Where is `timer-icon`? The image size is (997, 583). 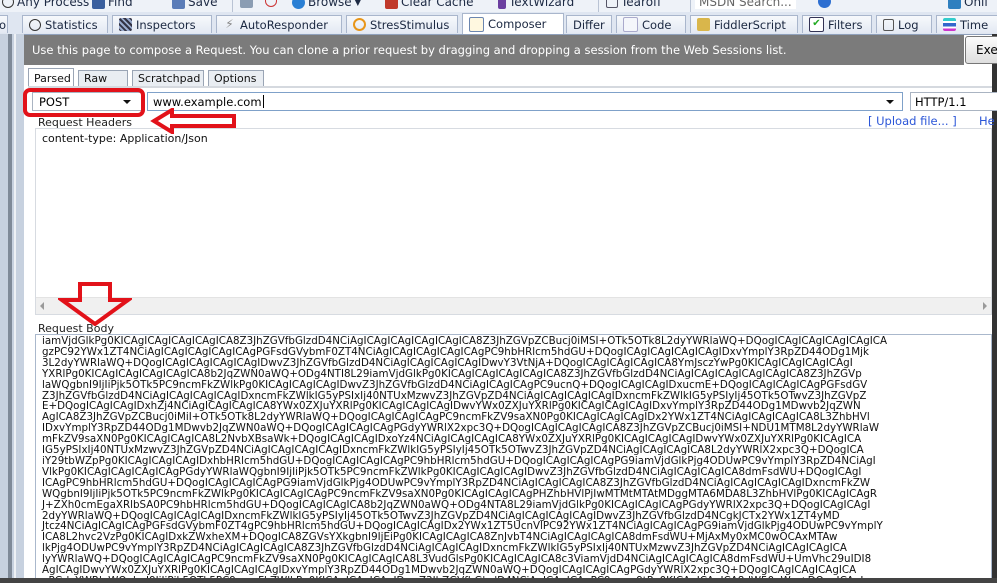 timer-icon is located at coordinates (271, 3).